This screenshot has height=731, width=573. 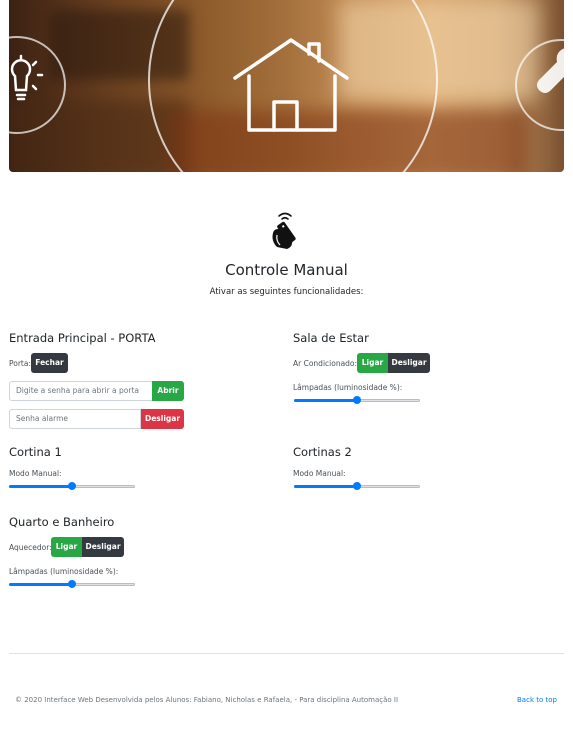 What do you see at coordinates (550, 70) in the screenshot?
I see `wrench-icon` at bounding box center [550, 70].